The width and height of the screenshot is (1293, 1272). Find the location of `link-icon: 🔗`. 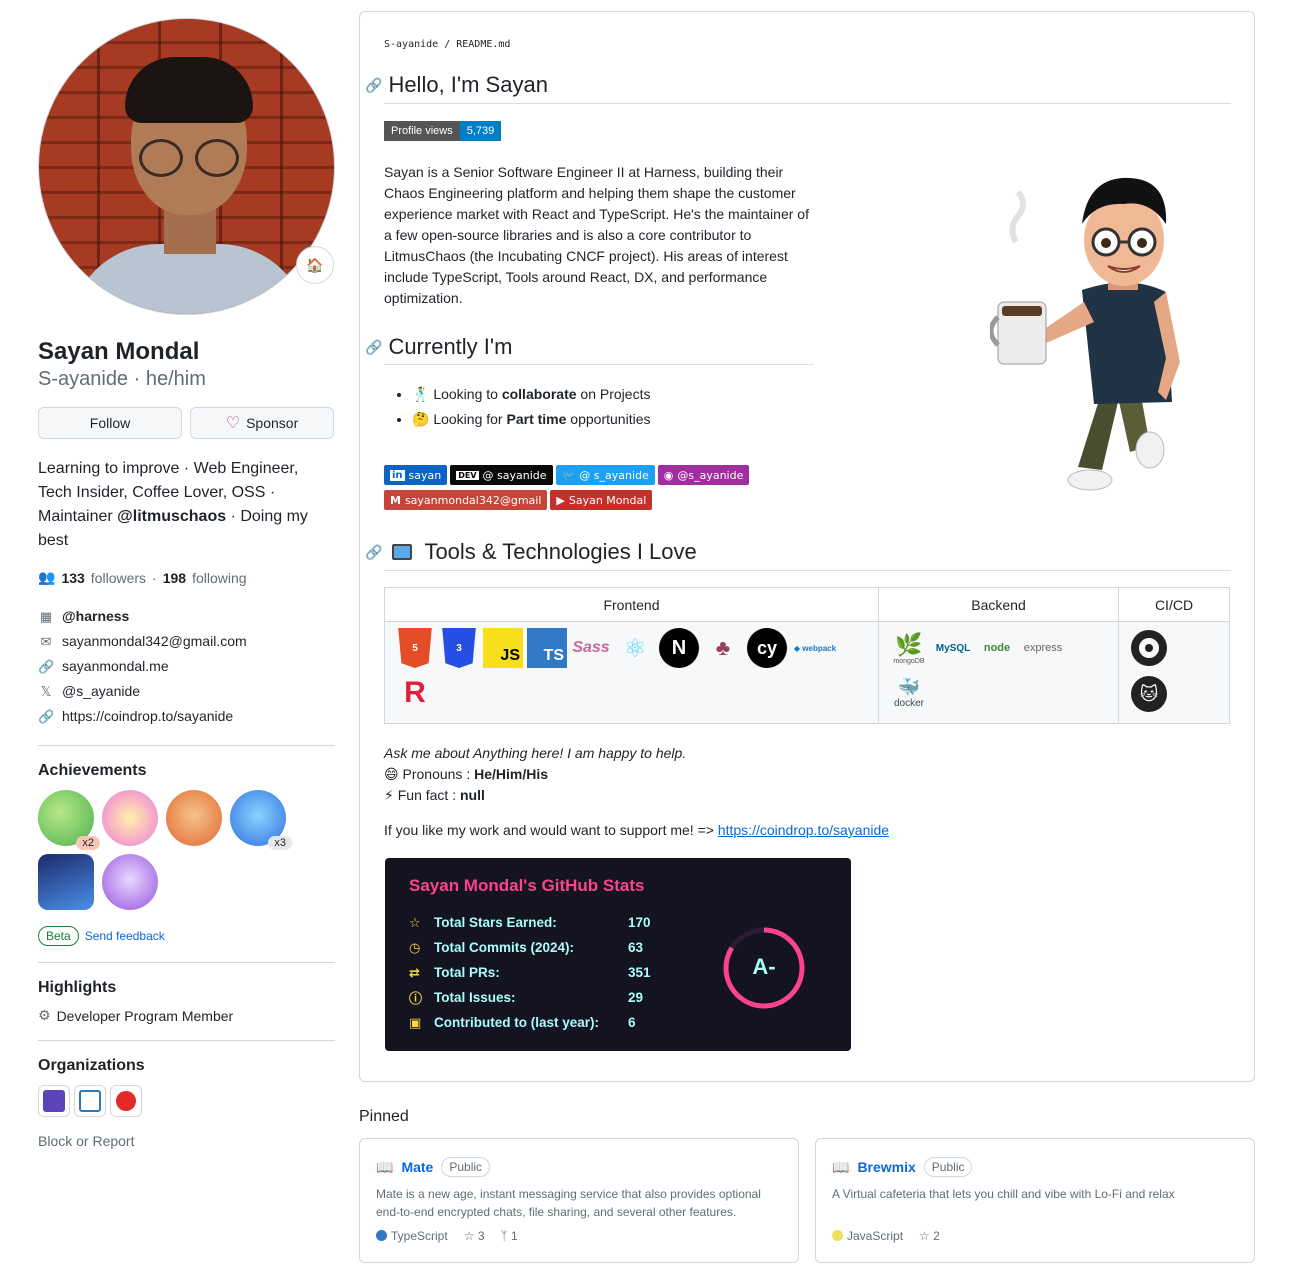

link-icon: 🔗 is located at coordinates (46, 716).